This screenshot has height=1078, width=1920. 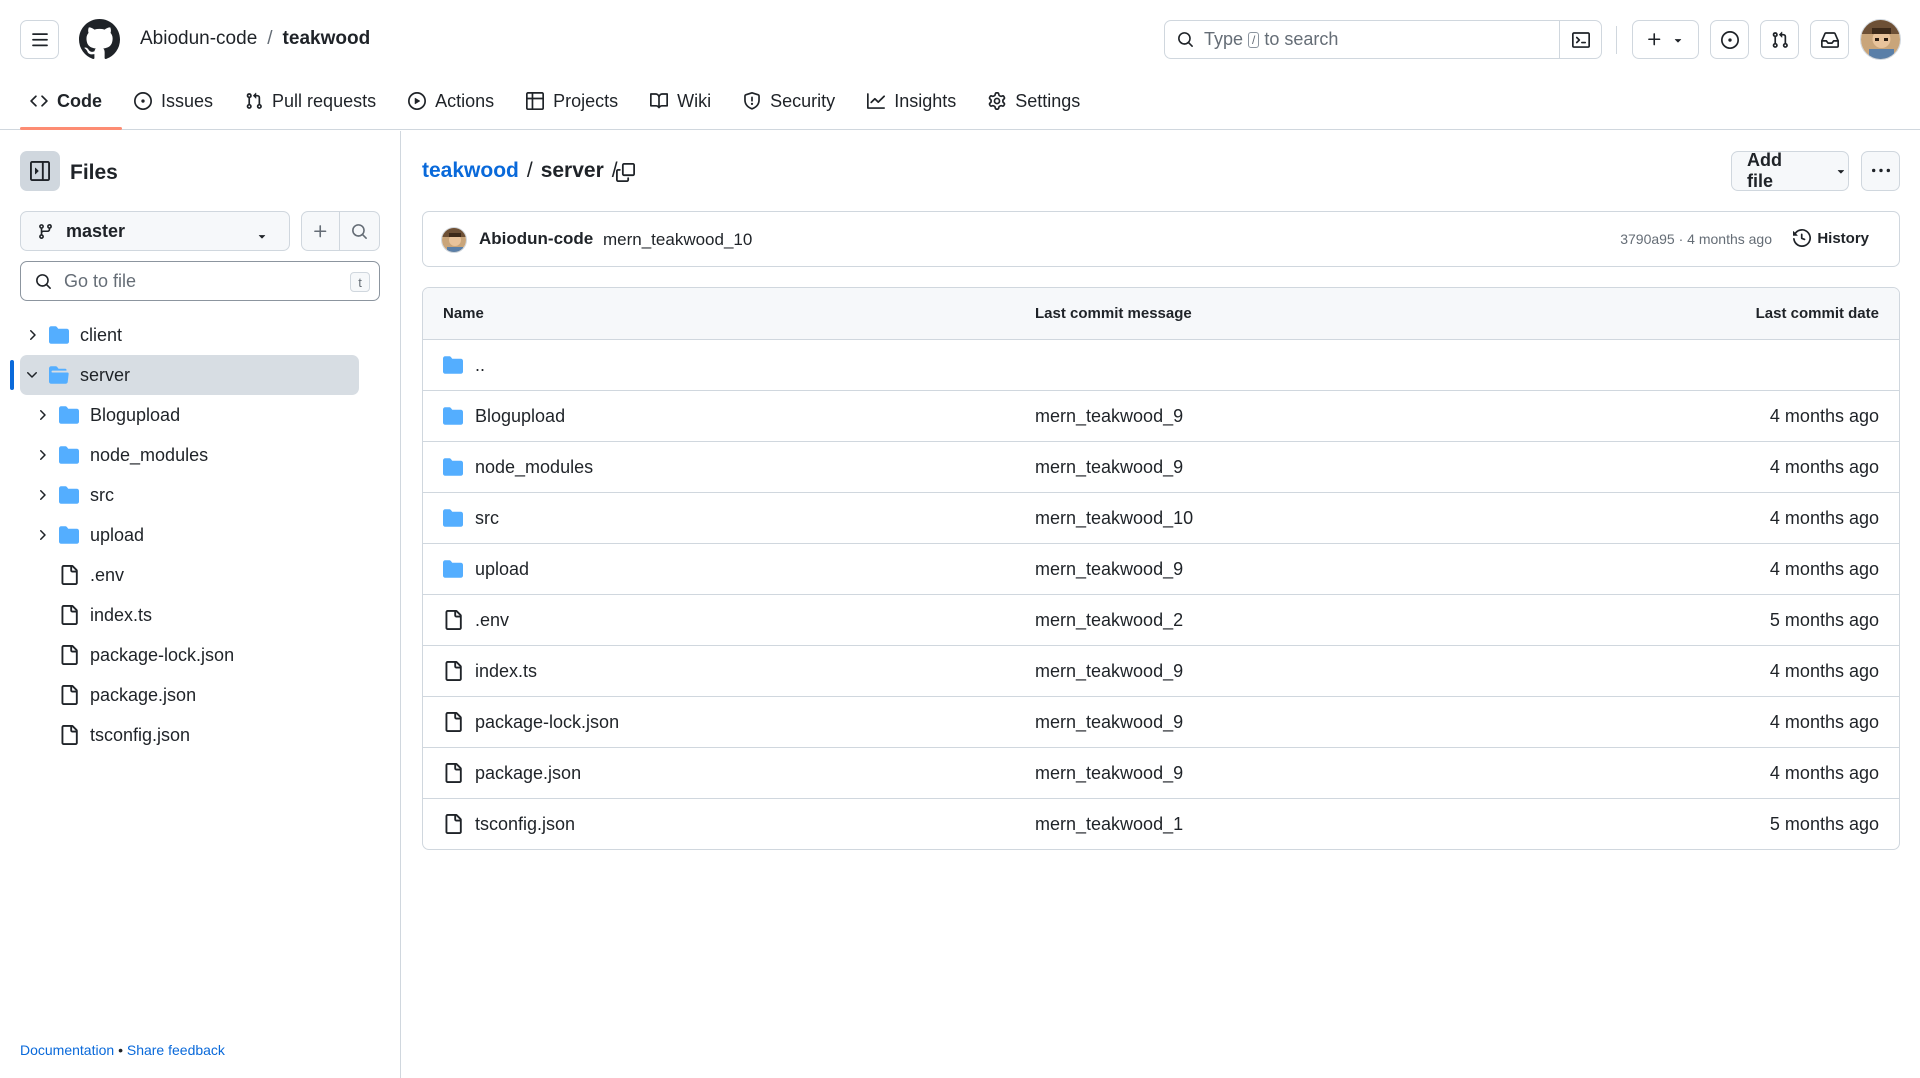 What do you see at coordinates (1616, 40) in the screenshot?
I see `header-divider` at bounding box center [1616, 40].